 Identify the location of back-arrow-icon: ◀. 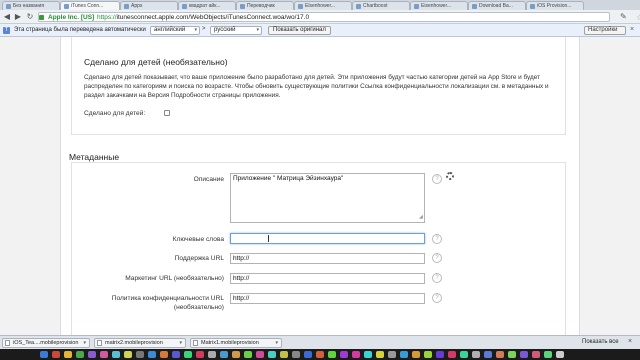
(7, 17).